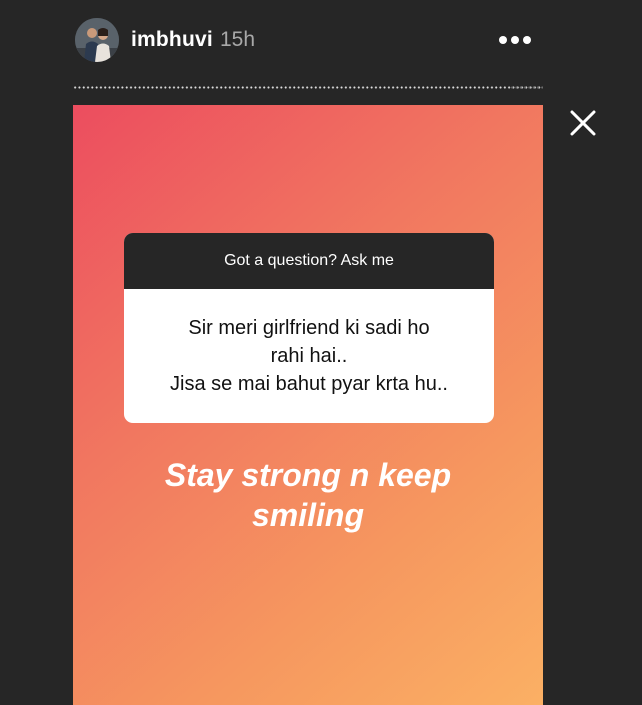  Describe the element at coordinates (307, 515) in the screenshot. I see `reply-line: smiling` at that location.